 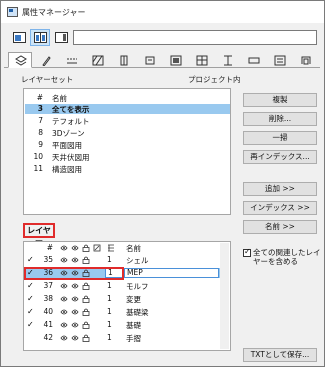 What do you see at coordinates (150, 60) in the screenshot?
I see `tab-profiles` at bounding box center [150, 60].